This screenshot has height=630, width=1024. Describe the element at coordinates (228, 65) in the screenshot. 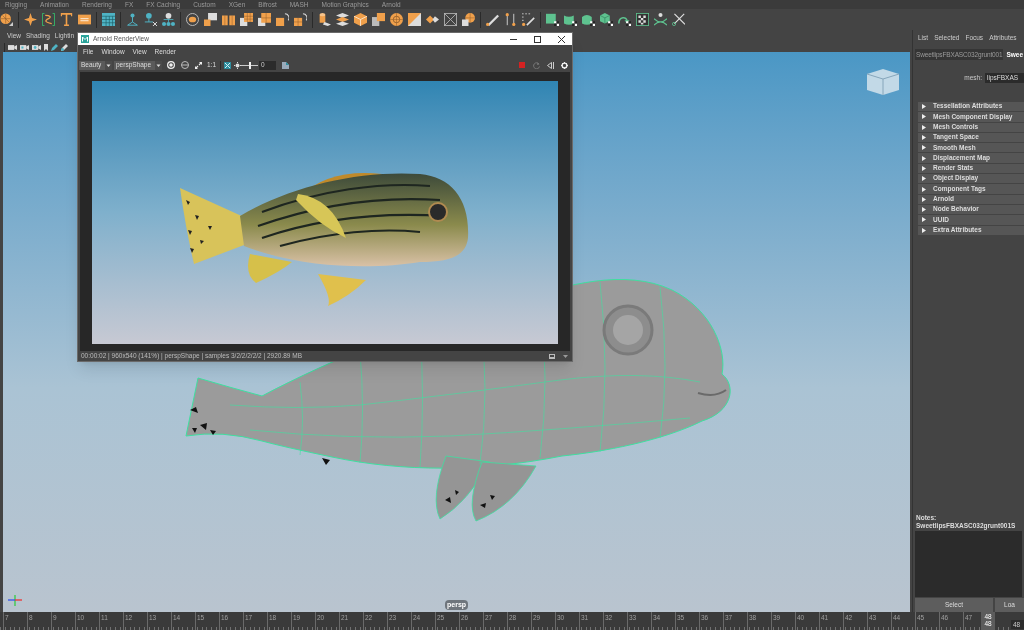

I see `crop-icon` at that location.